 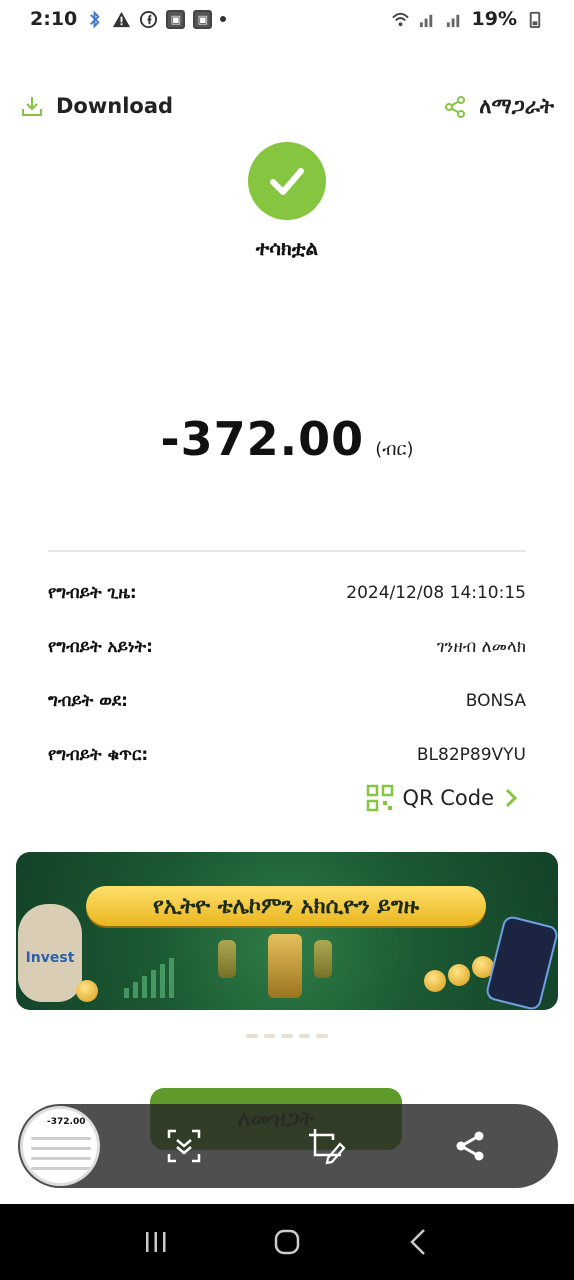 What do you see at coordinates (122, 19) in the screenshot?
I see `alert-icon` at bounding box center [122, 19].